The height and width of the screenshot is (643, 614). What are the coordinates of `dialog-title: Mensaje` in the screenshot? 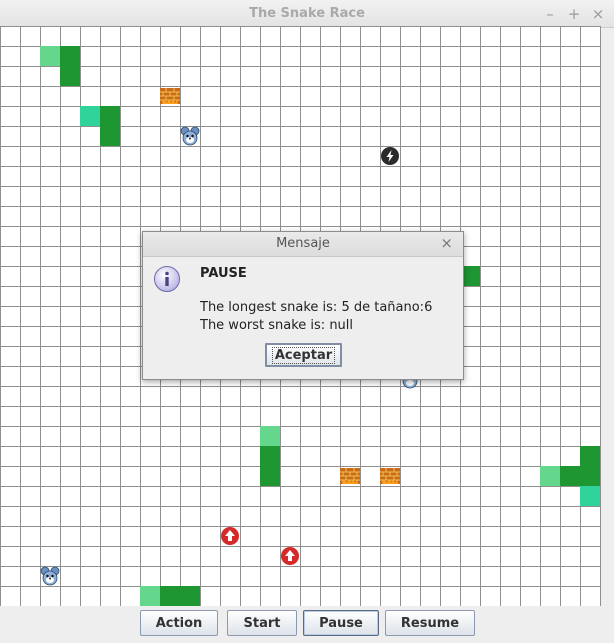 It's located at (303, 244).